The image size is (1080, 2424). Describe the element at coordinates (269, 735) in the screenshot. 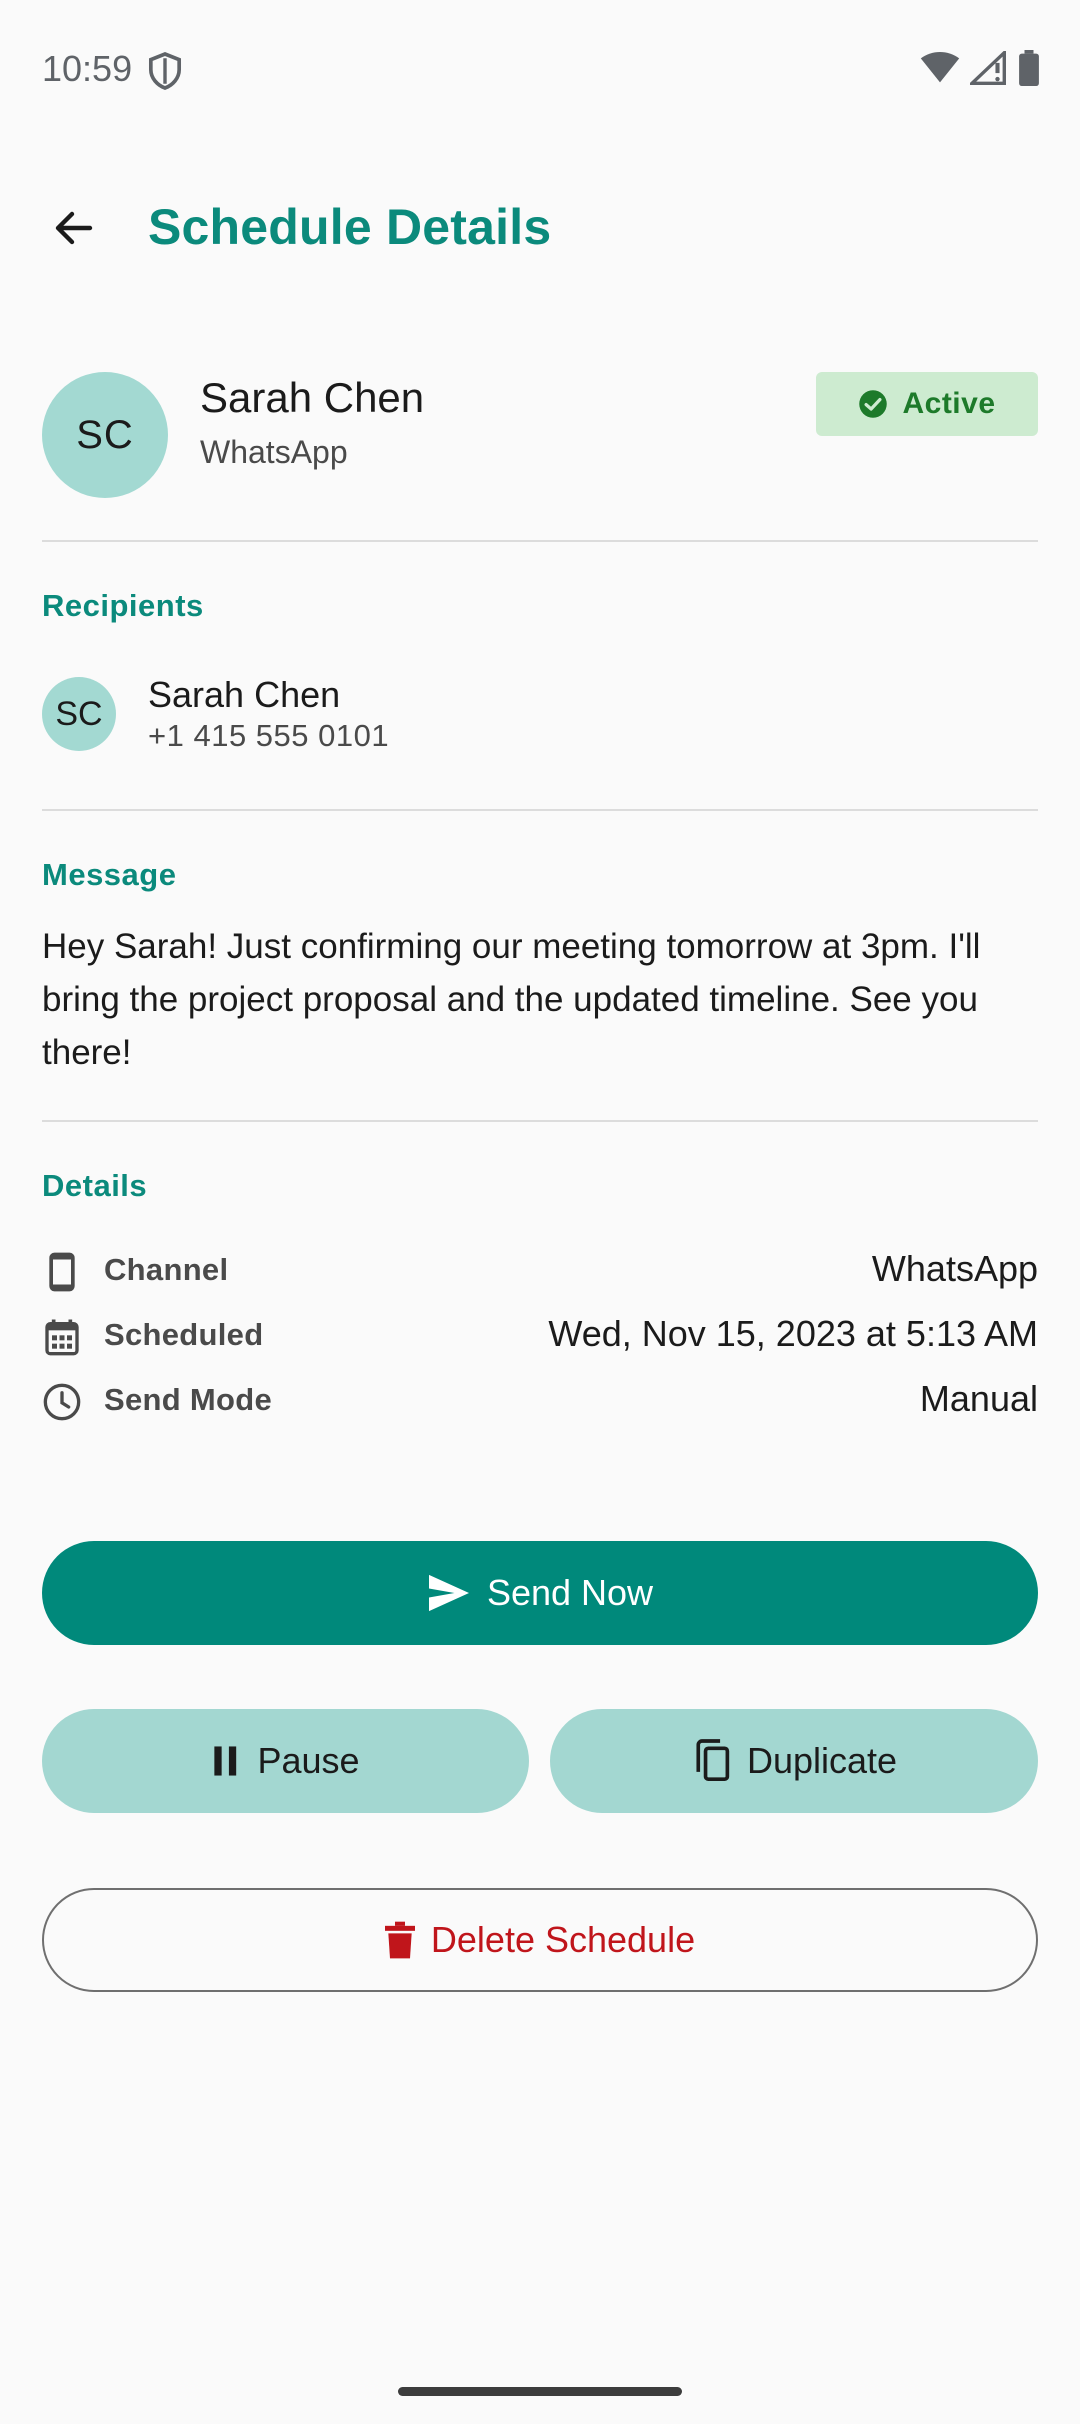

I see `recipient-phone: +1 415 555 0101` at that location.